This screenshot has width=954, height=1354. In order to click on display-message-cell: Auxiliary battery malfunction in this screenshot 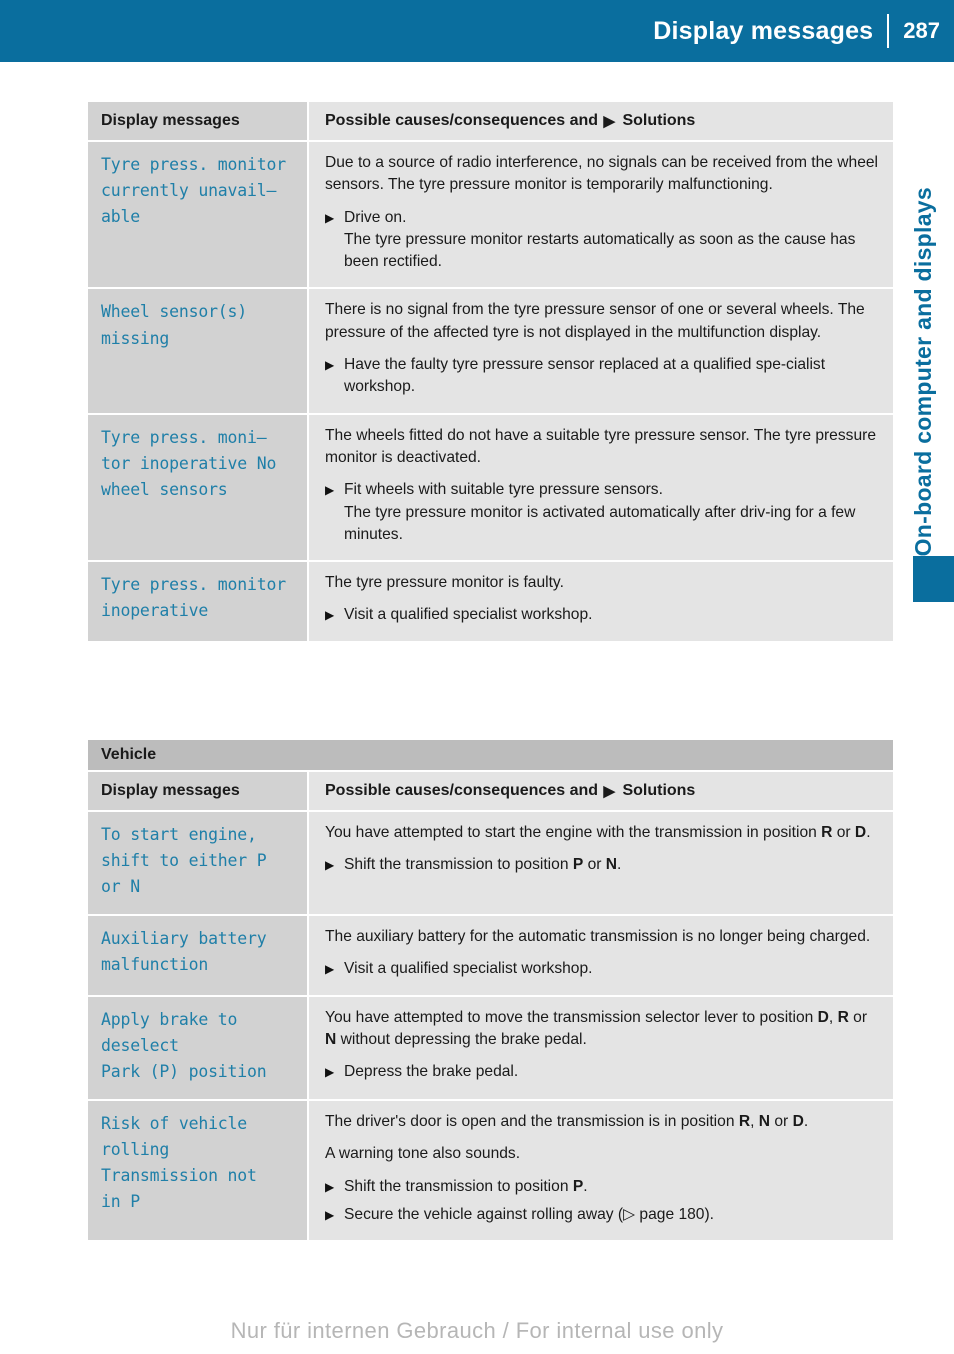, I will do `click(197, 955)`.